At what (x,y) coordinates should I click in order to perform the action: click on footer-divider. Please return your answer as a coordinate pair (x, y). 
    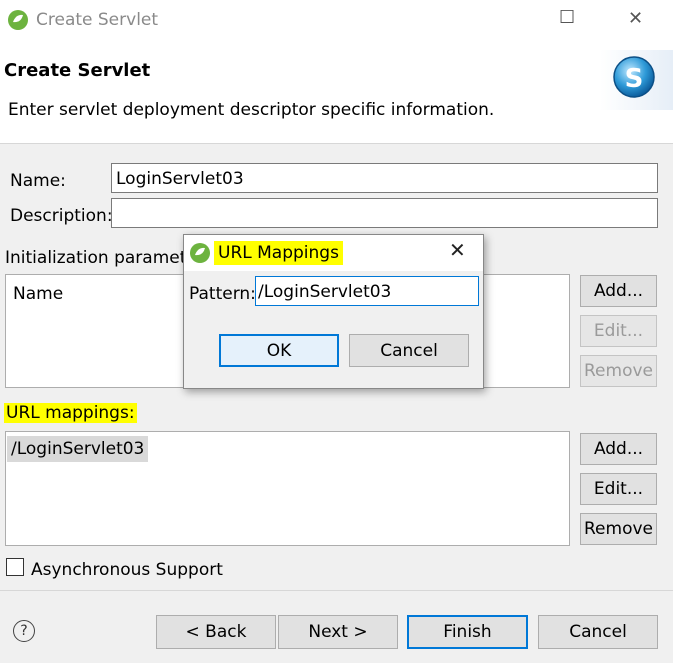
    Looking at the image, I should click on (336, 590).